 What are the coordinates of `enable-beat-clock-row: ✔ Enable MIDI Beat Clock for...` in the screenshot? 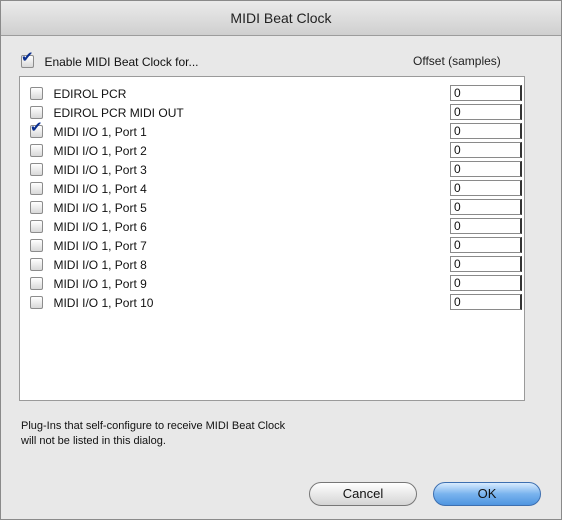 It's located at (110, 60).